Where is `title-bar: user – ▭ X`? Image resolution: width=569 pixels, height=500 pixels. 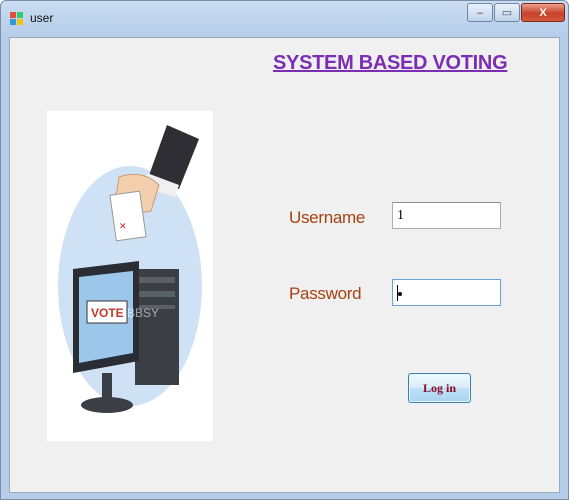
title-bar: user – ▭ X is located at coordinates (284, 19).